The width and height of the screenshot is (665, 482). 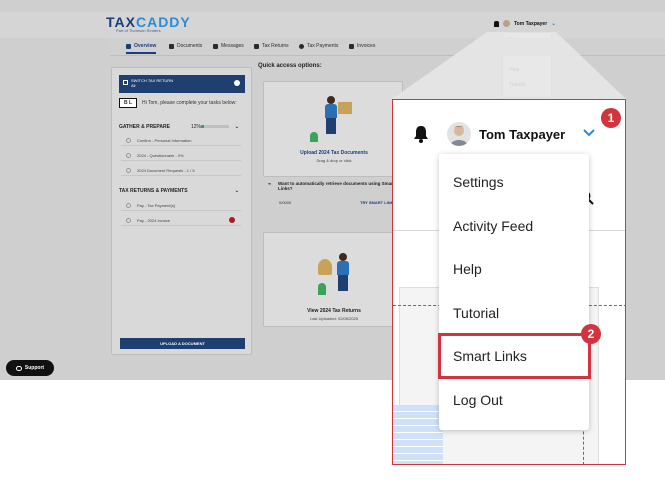 What do you see at coordinates (237, 83) in the screenshot?
I see `close-icon` at bounding box center [237, 83].